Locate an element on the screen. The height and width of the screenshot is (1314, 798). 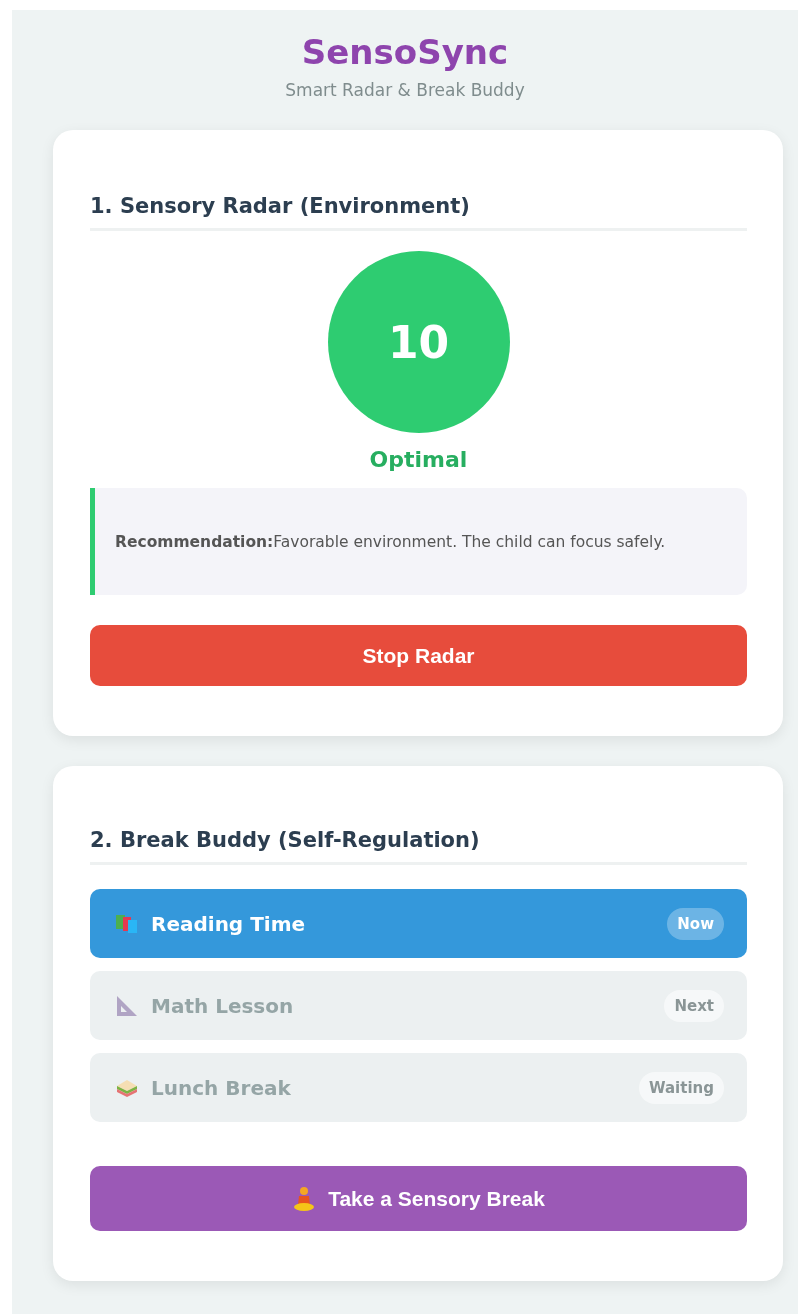
recommendation-text: Recommendation:Favorable environment. The child can focus safely. is located at coordinates (390, 541).